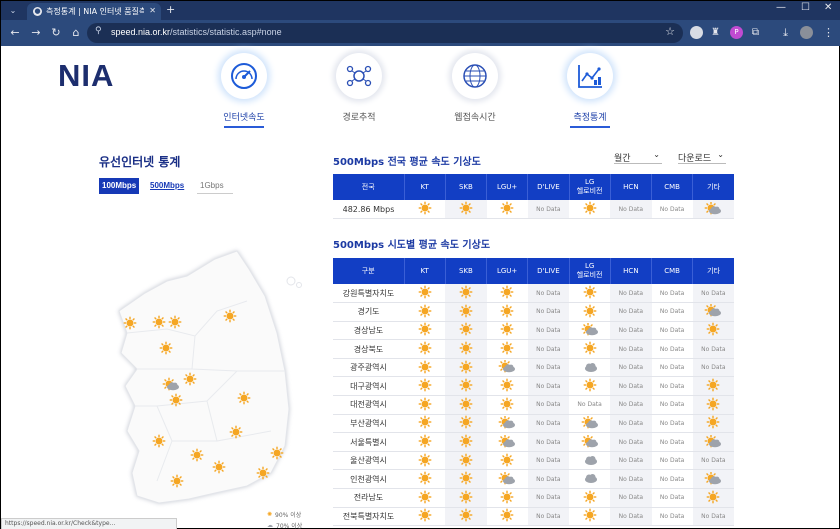  What do you see at coordinates (590, 368) in the screenshot?
I see `cloud-icon` at bounding box center [590, 368].